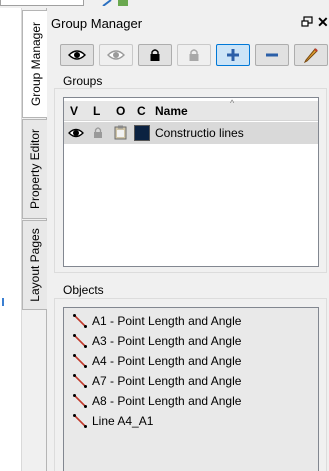 The image size is (329, 471). Describe the element at coordinates (307, 22) in the screenshot. I see `float-window-icon` at that location.